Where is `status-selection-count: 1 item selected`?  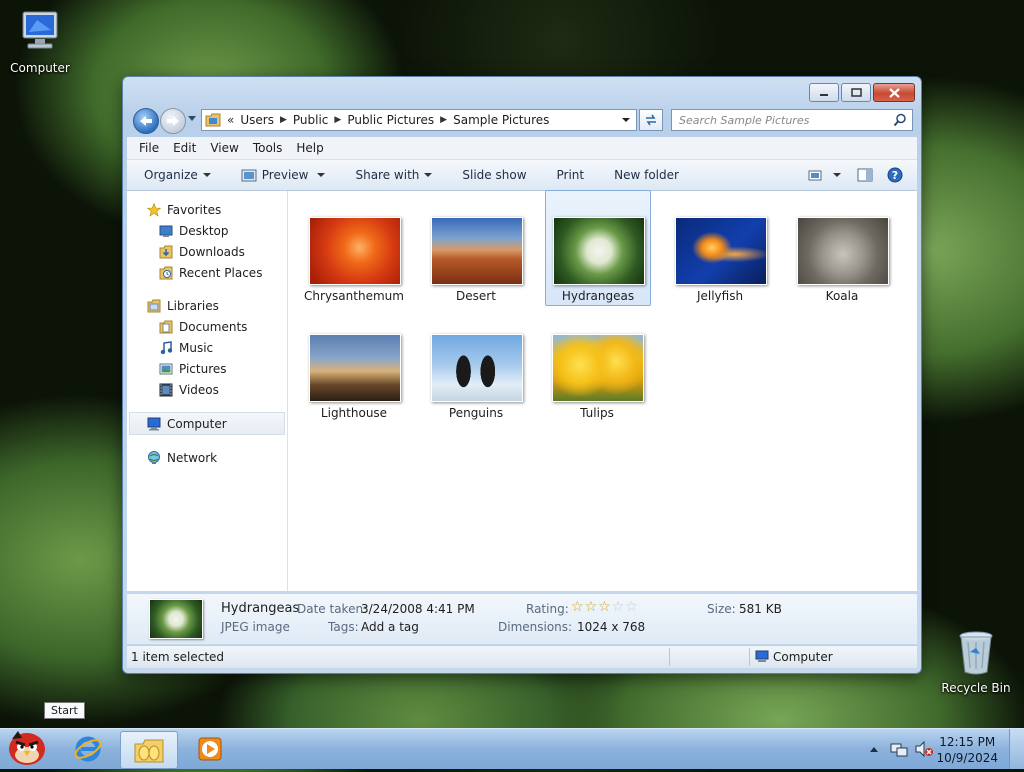 status-selection-count: 1 item selected is located at coordinates (178, 657).